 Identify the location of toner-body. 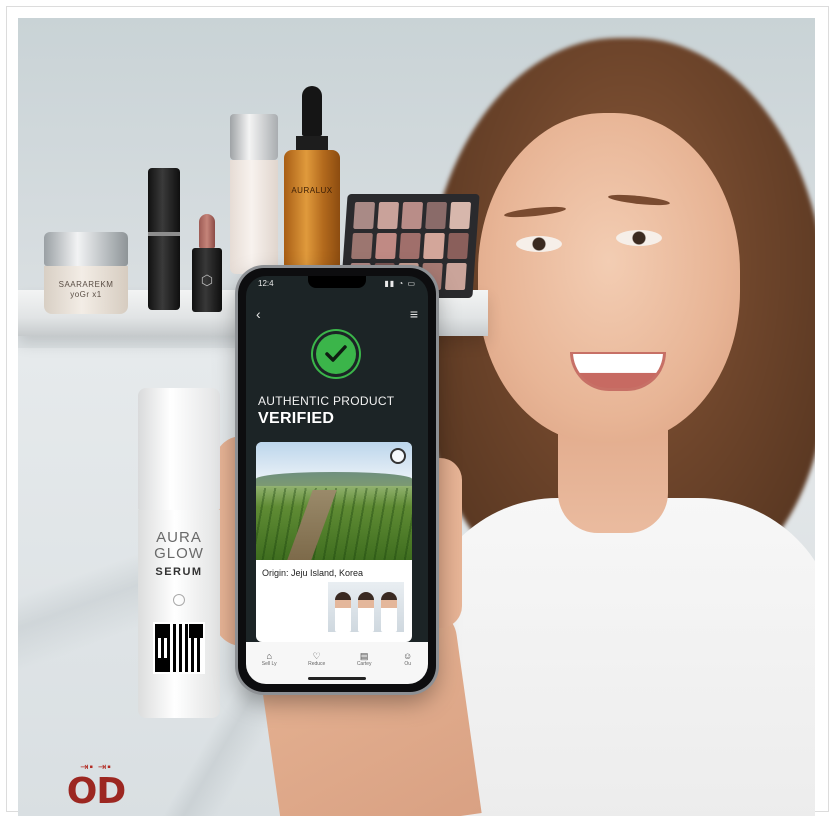
(254, 217).